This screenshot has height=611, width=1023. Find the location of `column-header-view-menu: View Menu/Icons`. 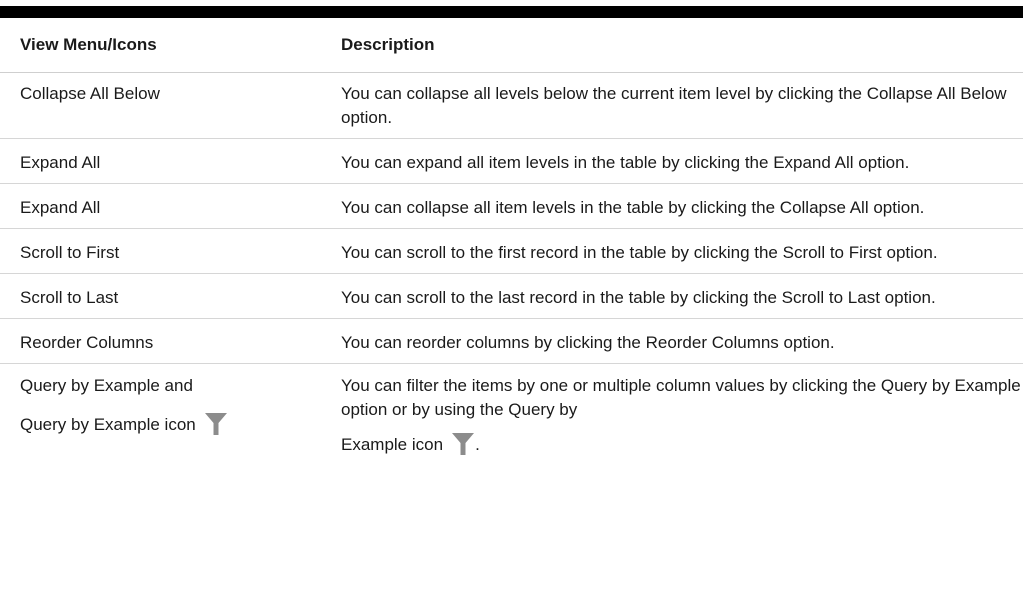

column-header-view-menu: View Menu/Icons is located at coordinates (160, 45).